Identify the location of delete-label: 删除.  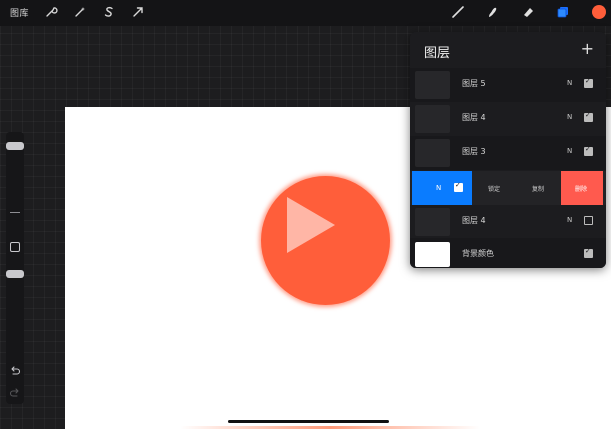
(581, 189).